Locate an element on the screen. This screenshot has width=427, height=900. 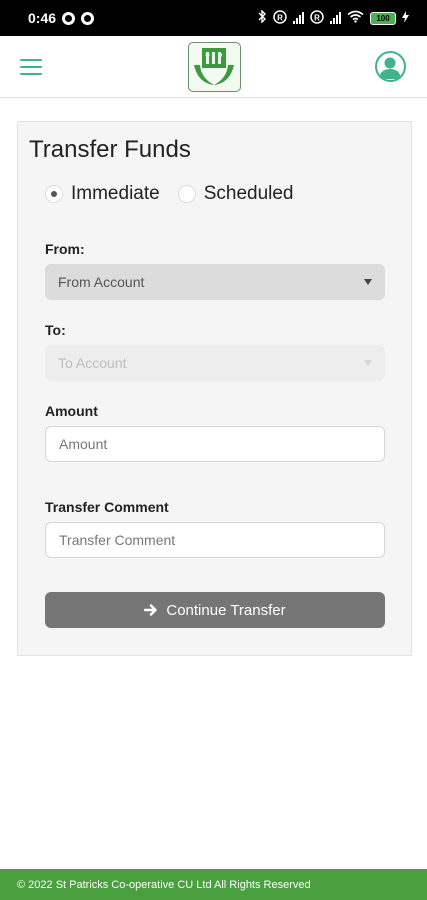
continue-transfer-button: Continue Transfer is located at coordinates (215, 610).